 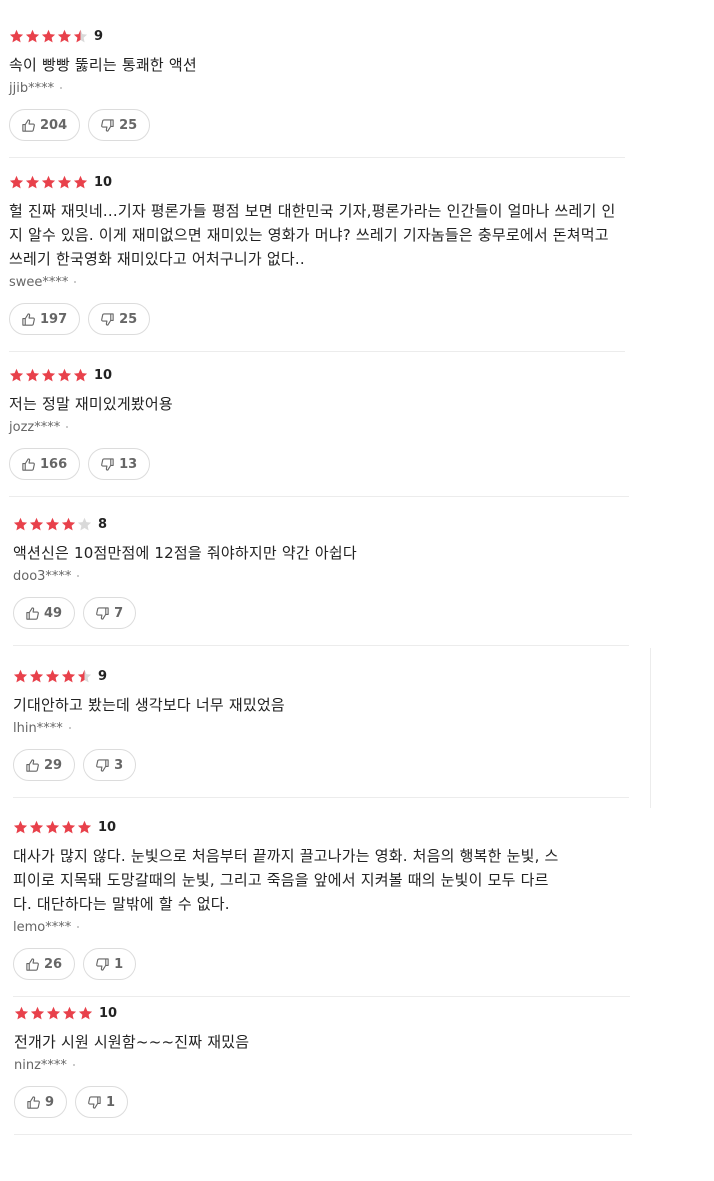 What do you see at coordinates (42, 576) in the screenshot?
I see `author-id: doo3****` at bounding box center [42, 576].